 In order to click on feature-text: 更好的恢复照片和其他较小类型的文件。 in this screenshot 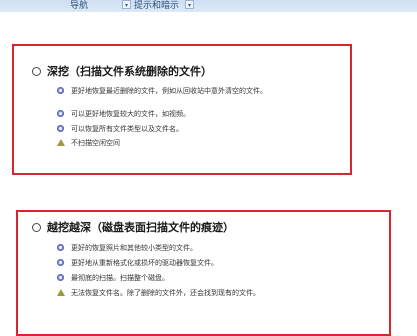, I will do `click(134, 247)`.